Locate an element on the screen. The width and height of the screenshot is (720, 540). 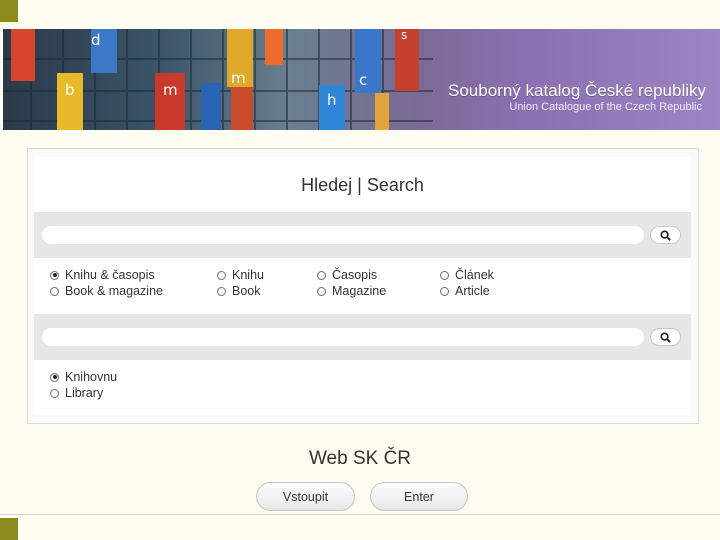
radio-article-en: Article is located at coordinates (465, 291).